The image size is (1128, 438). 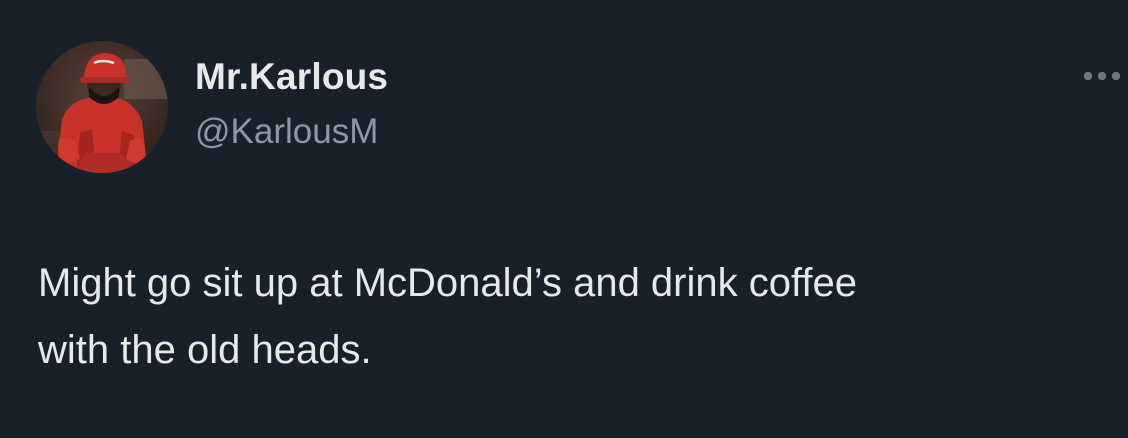 What do you see at coordinates (291, 104) in the screenshot?
I see `user-info: Mr.Karlous @KarlousM` at bounding box center [291, 104].